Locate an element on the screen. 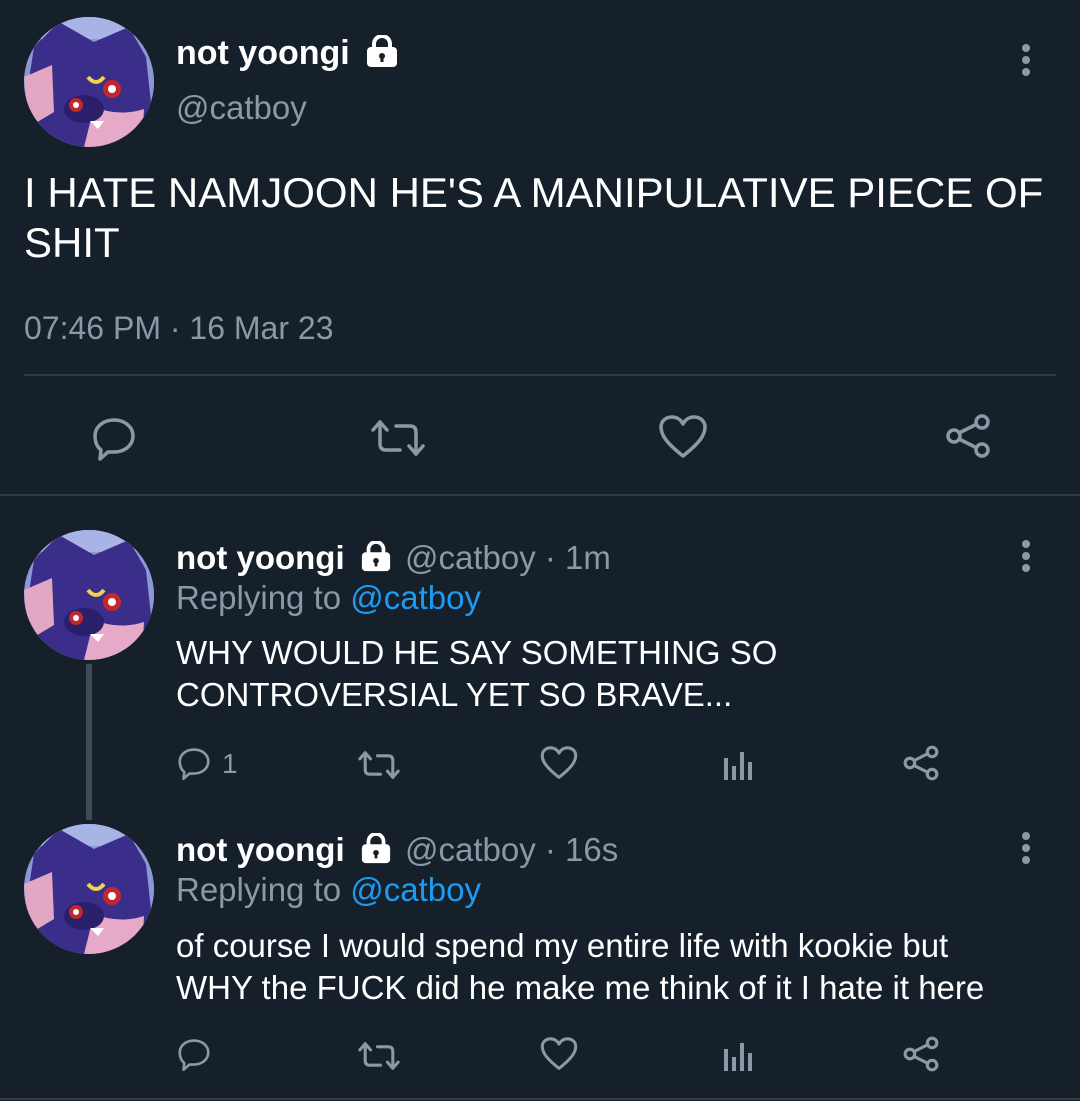 The width and height of the screenshot is (1080, 1101). timestamp: 07:46 PM · 16 Mar 23 is located at coordinates (178, 328).